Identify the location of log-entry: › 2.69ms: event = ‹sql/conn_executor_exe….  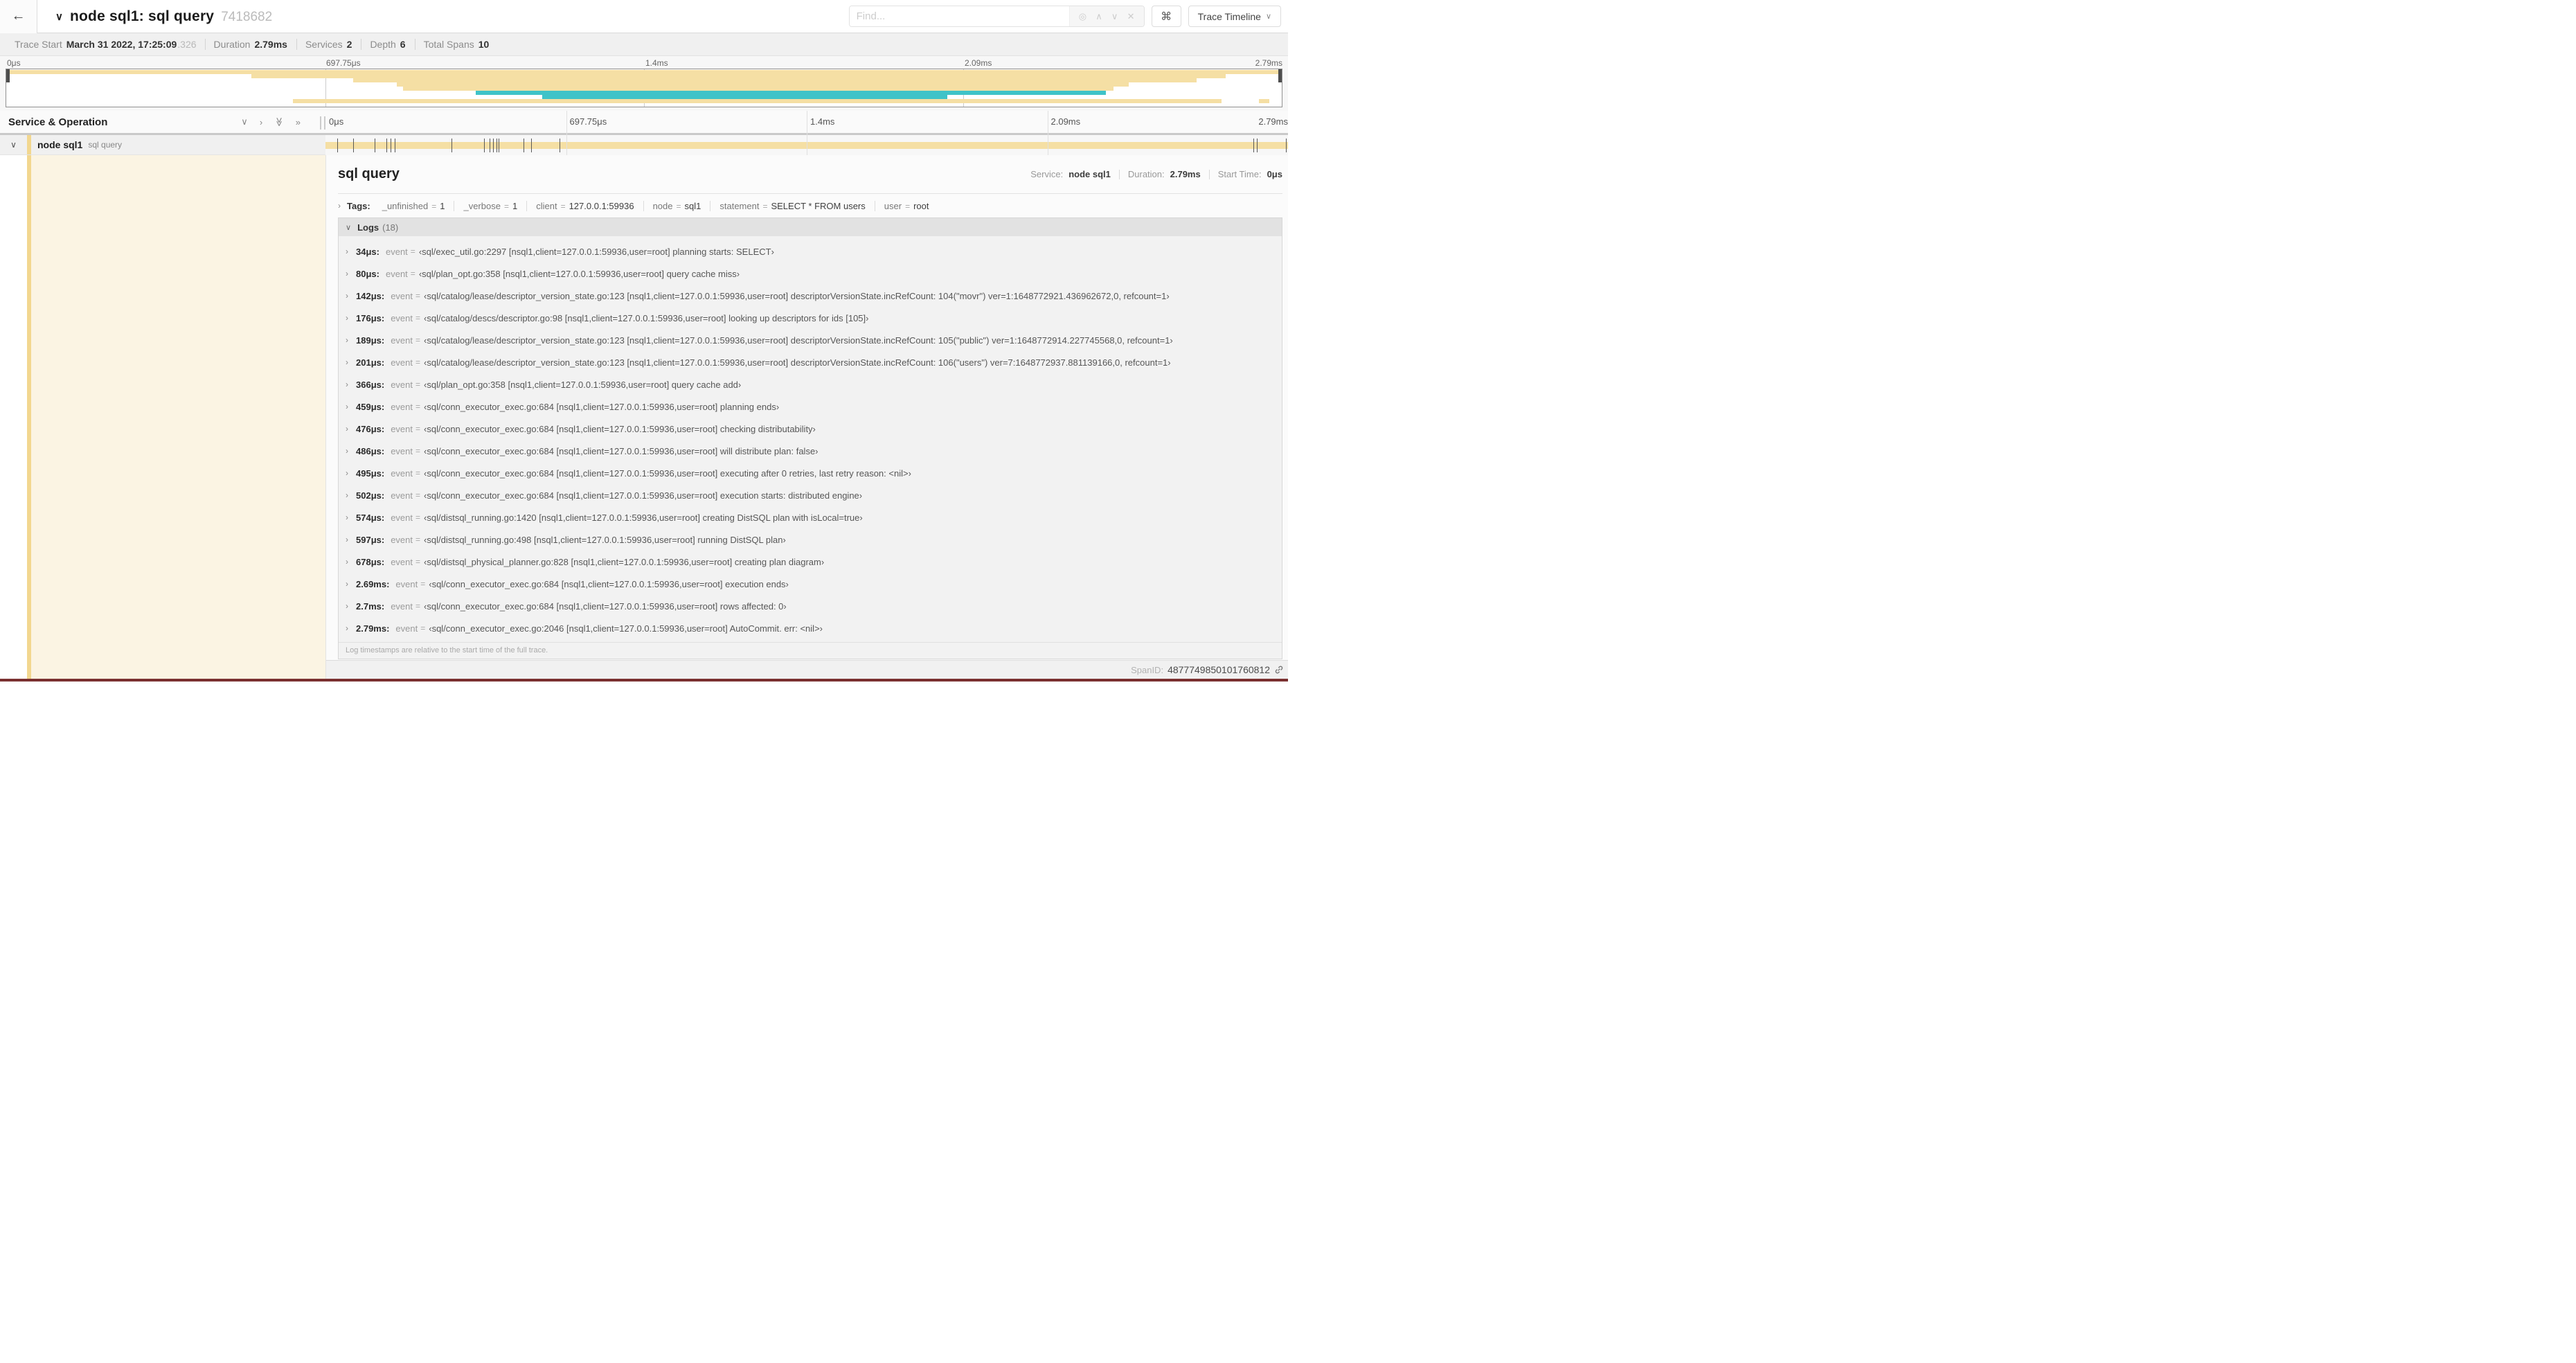
(811, 584).